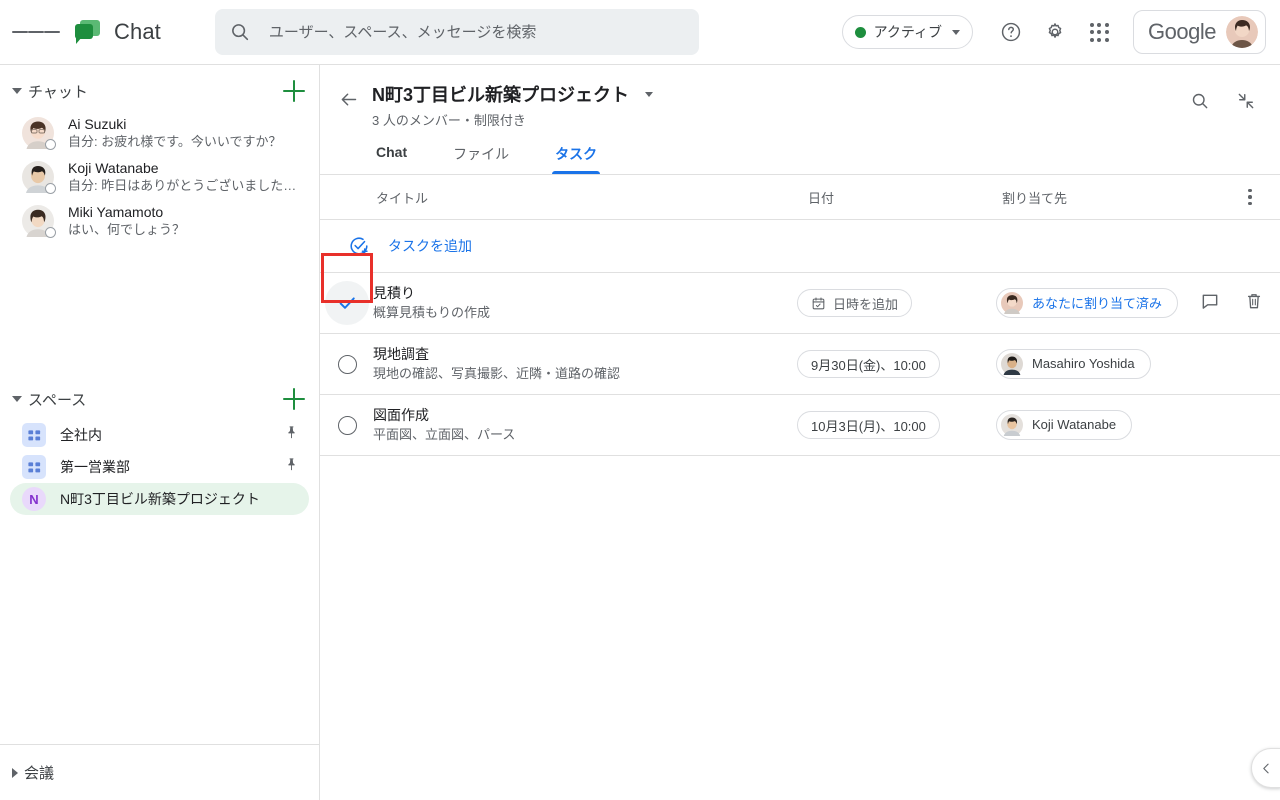  Describe the element at coordinates (821, 198) in the screenshot. I see `column-header-date: 日付` at that location.